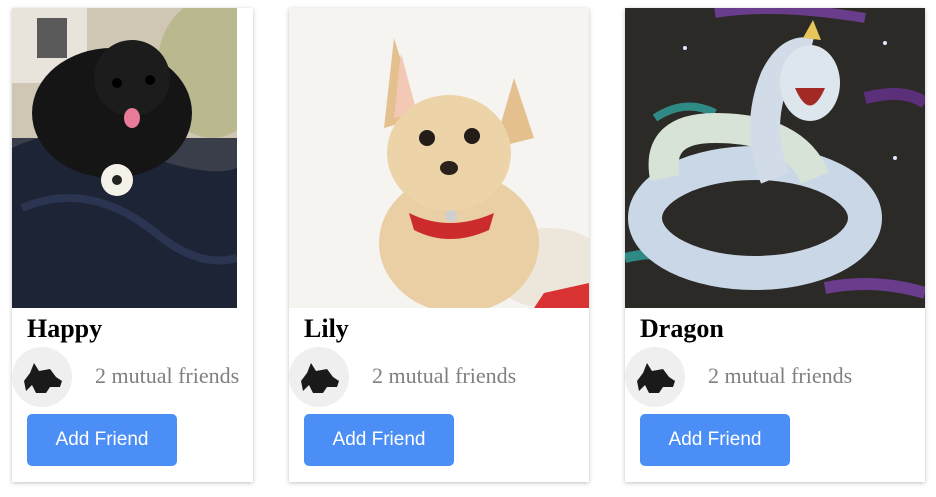 This screenshot has width=936, height=497. What do you see at coordinates (64, 329) in the screenshot?
I see `pet-name: Happy` at bounding box center [64, 329].